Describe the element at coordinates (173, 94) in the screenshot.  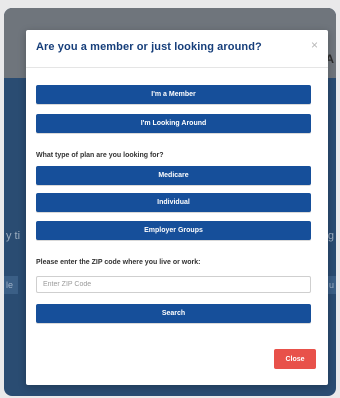
I see `member-button: I'm a Member` at that location.